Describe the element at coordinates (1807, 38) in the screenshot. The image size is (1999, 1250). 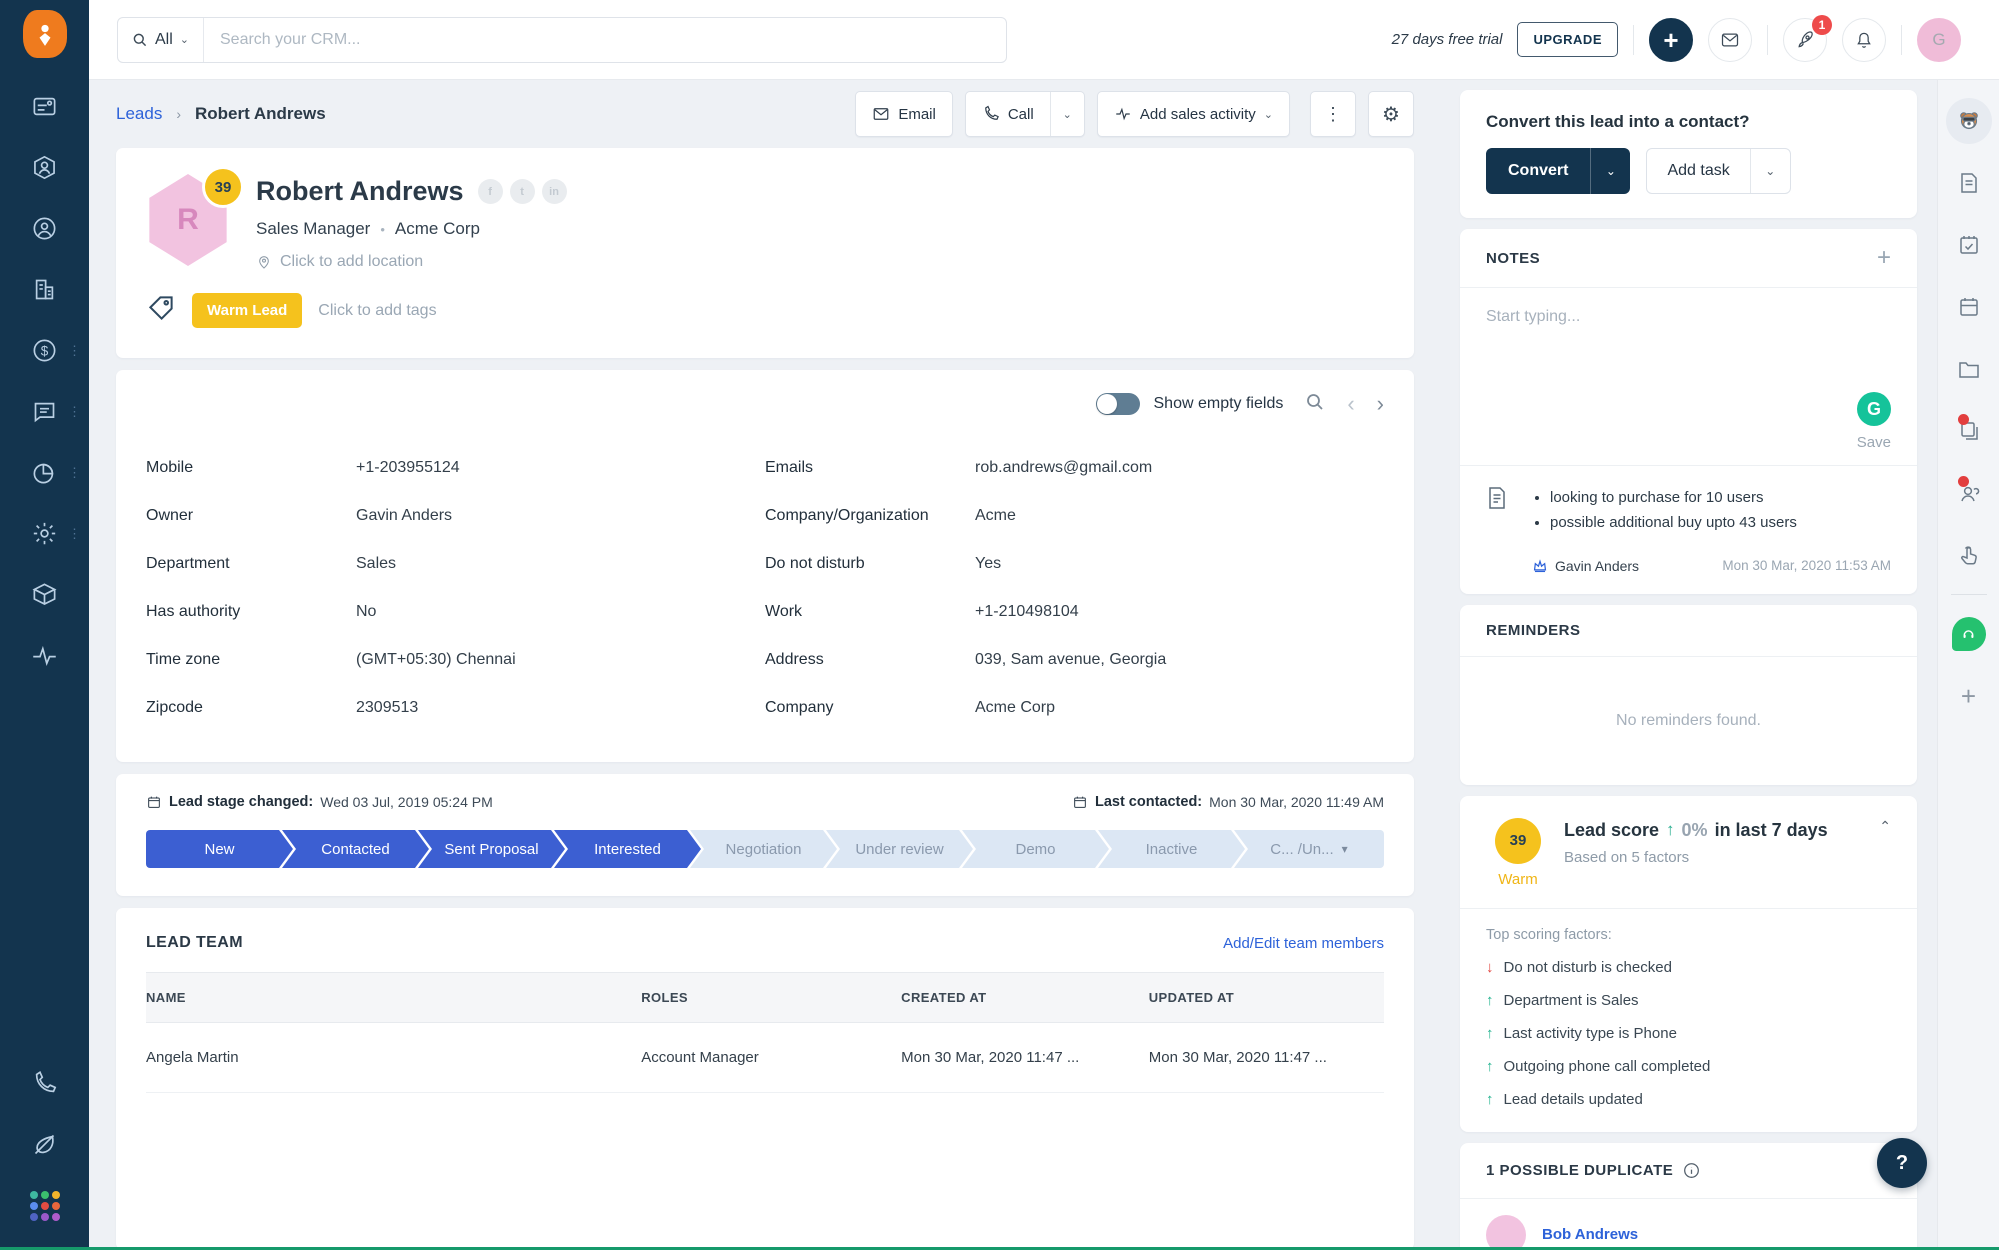
I see `whats-new-button: 1` at that location.